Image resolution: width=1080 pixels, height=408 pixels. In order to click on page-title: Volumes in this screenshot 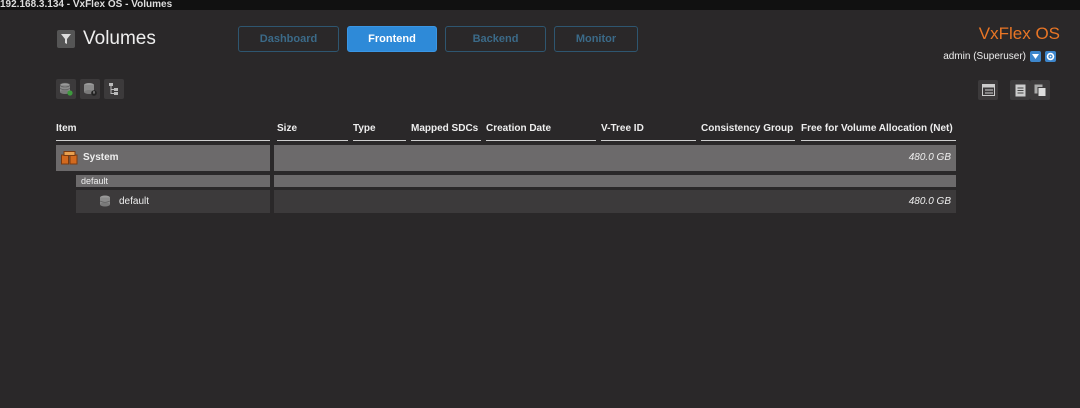, I will do `click(119, 38)`.